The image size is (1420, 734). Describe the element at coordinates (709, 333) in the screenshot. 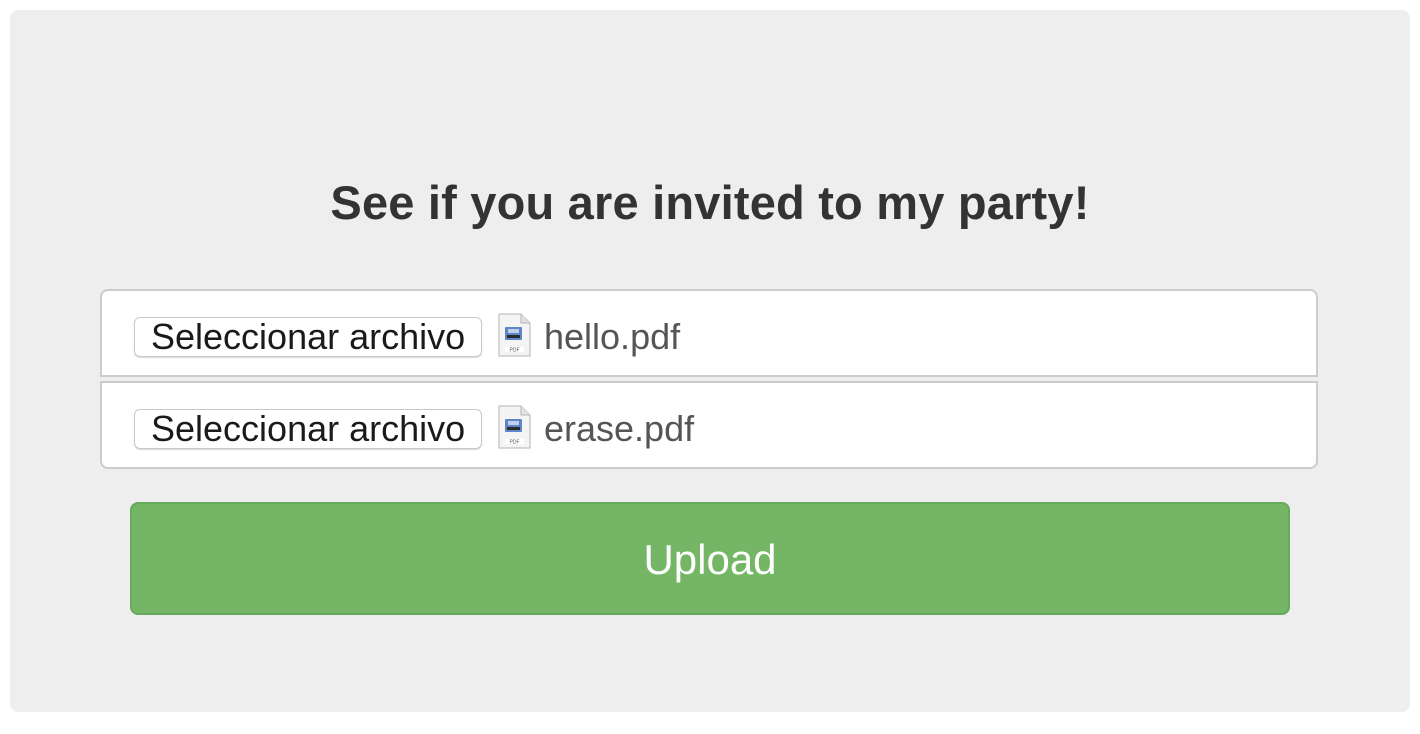

I see `file-input-1: Seleccionar archivo PDF hello.pdf` at that location.